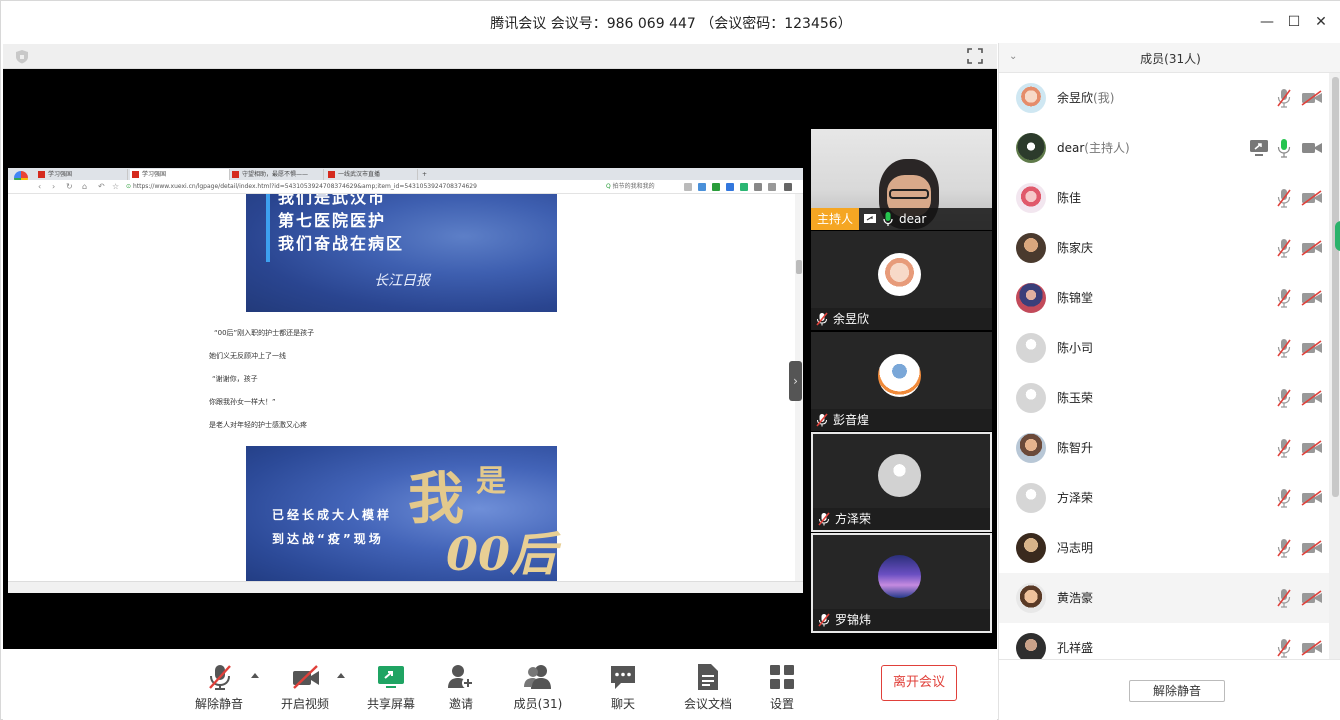 The image size is (1340, 720). Describe the element at coordinates (1093, 147) in the screenshot. I see `member-name: dear(主持人)` at that location.